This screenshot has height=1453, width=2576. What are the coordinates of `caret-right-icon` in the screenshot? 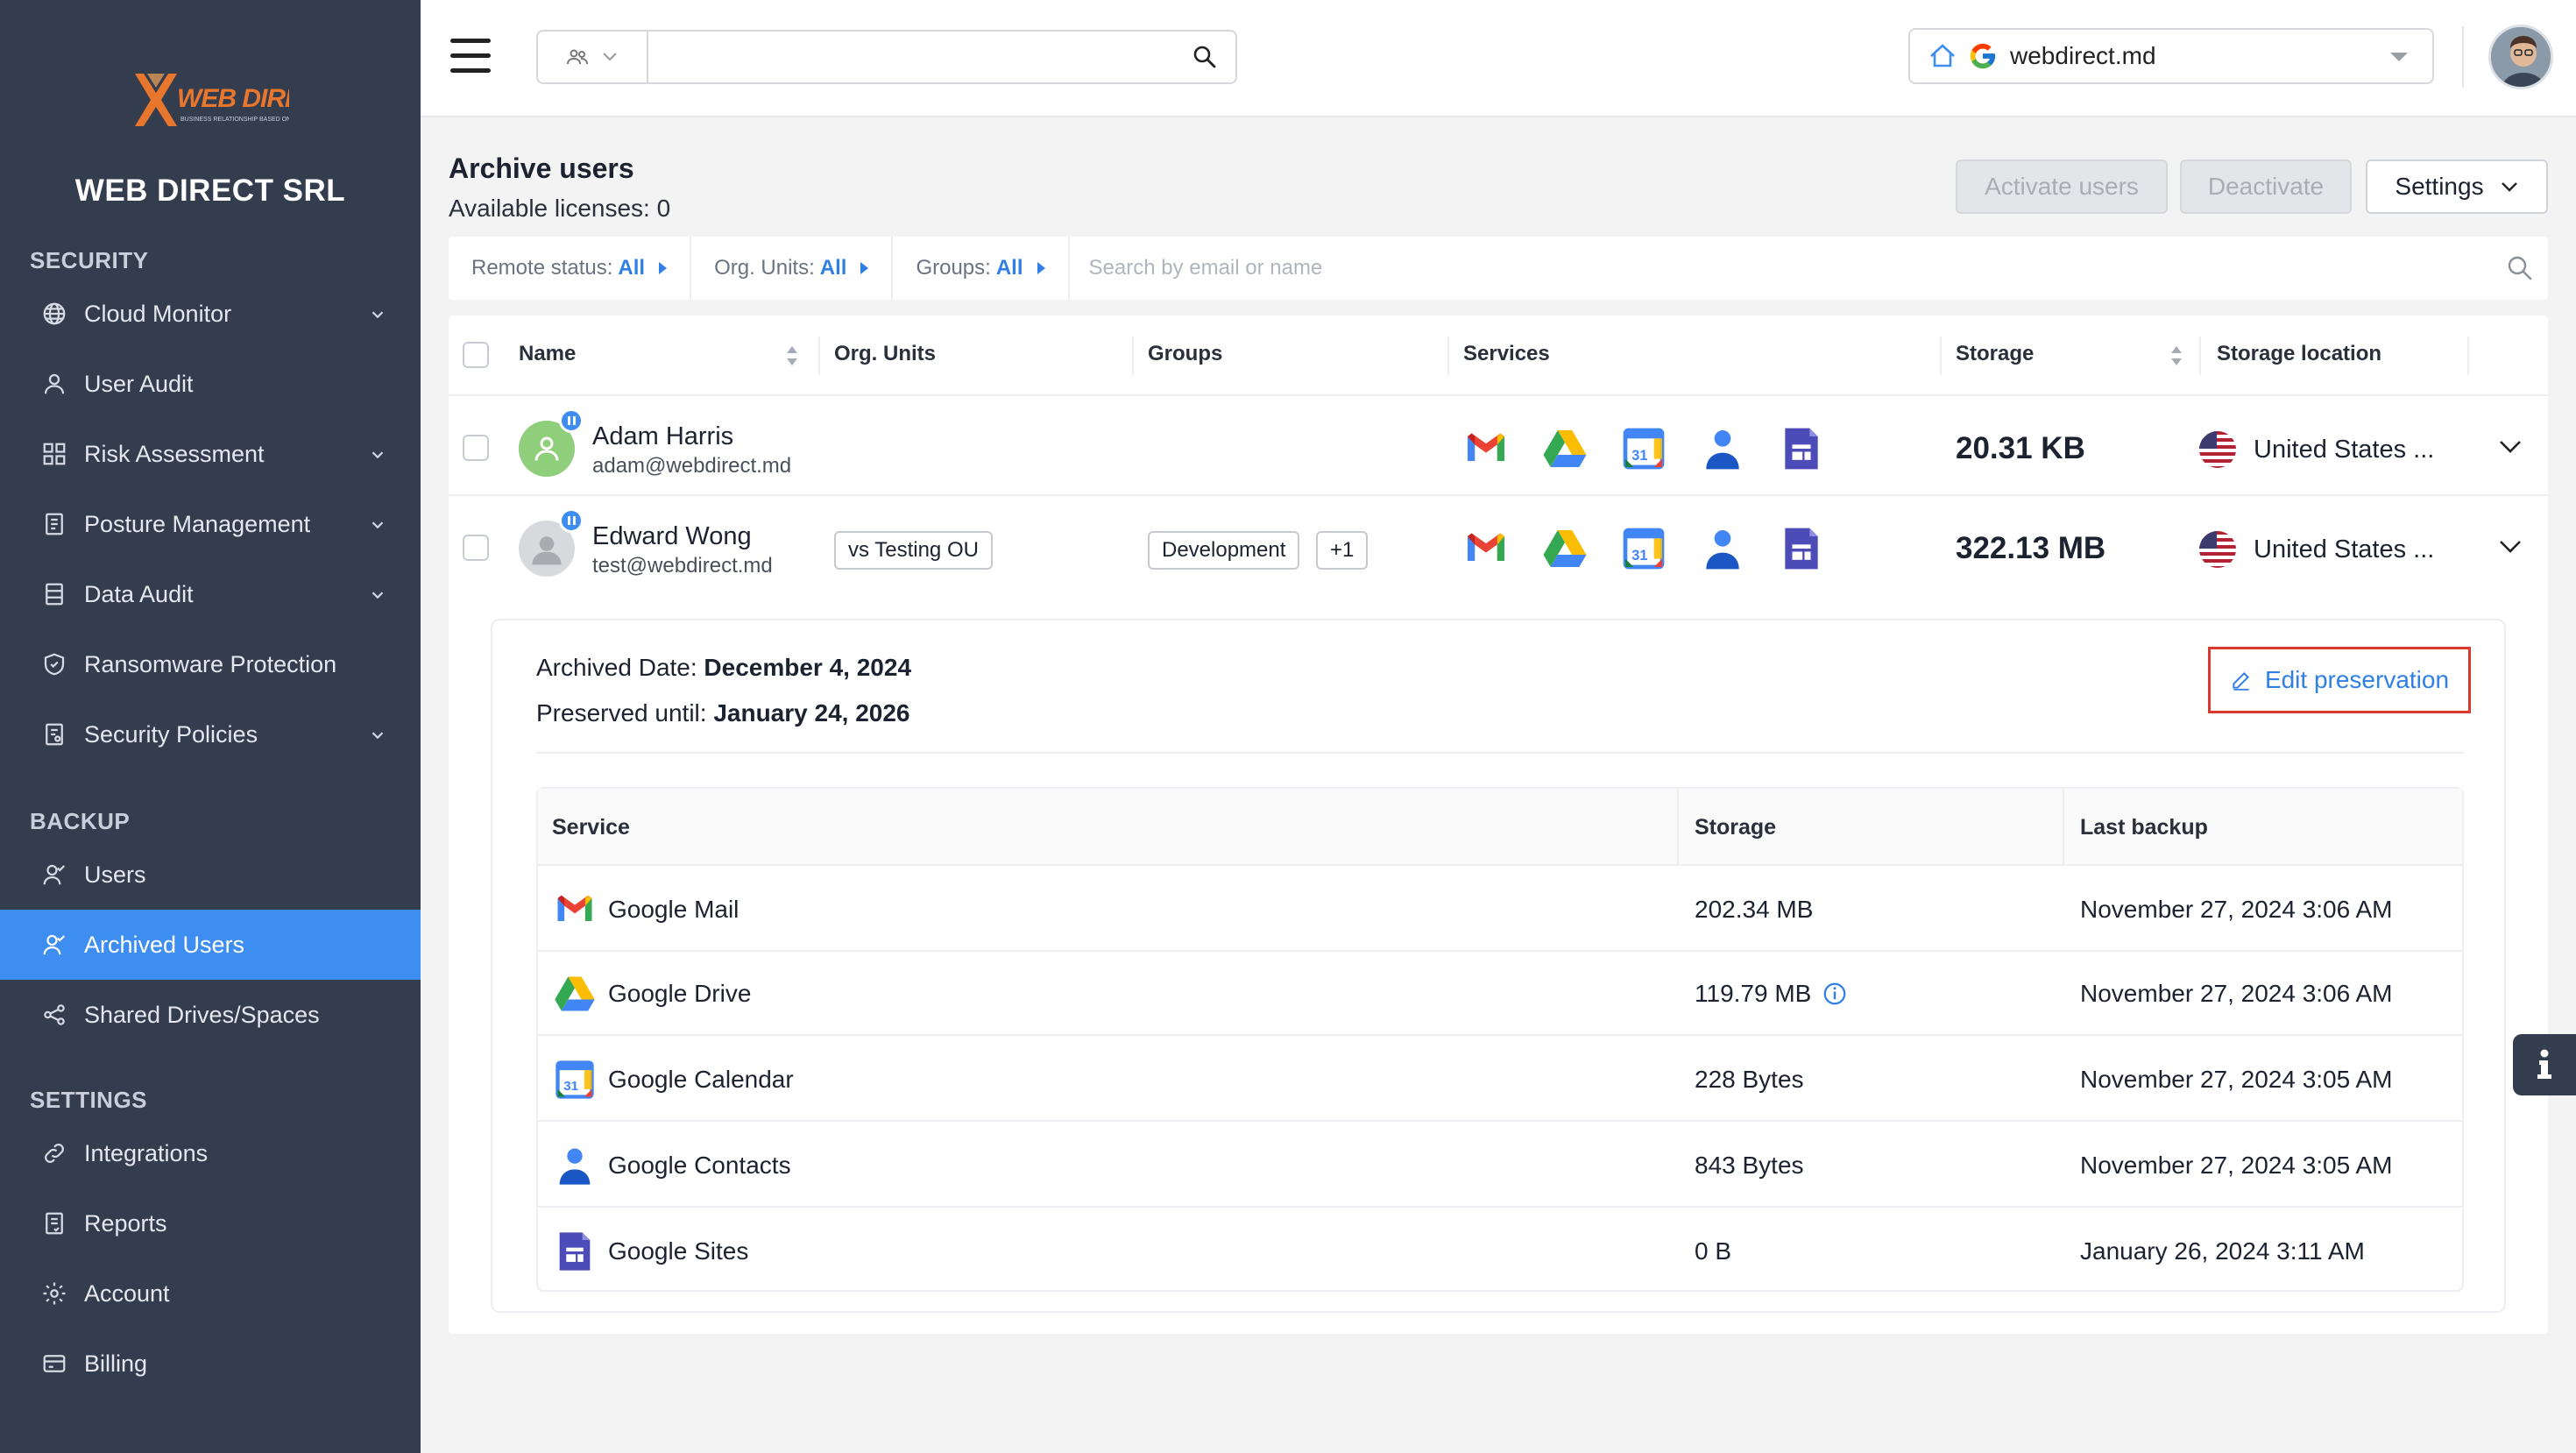 It's located at (663, 268).